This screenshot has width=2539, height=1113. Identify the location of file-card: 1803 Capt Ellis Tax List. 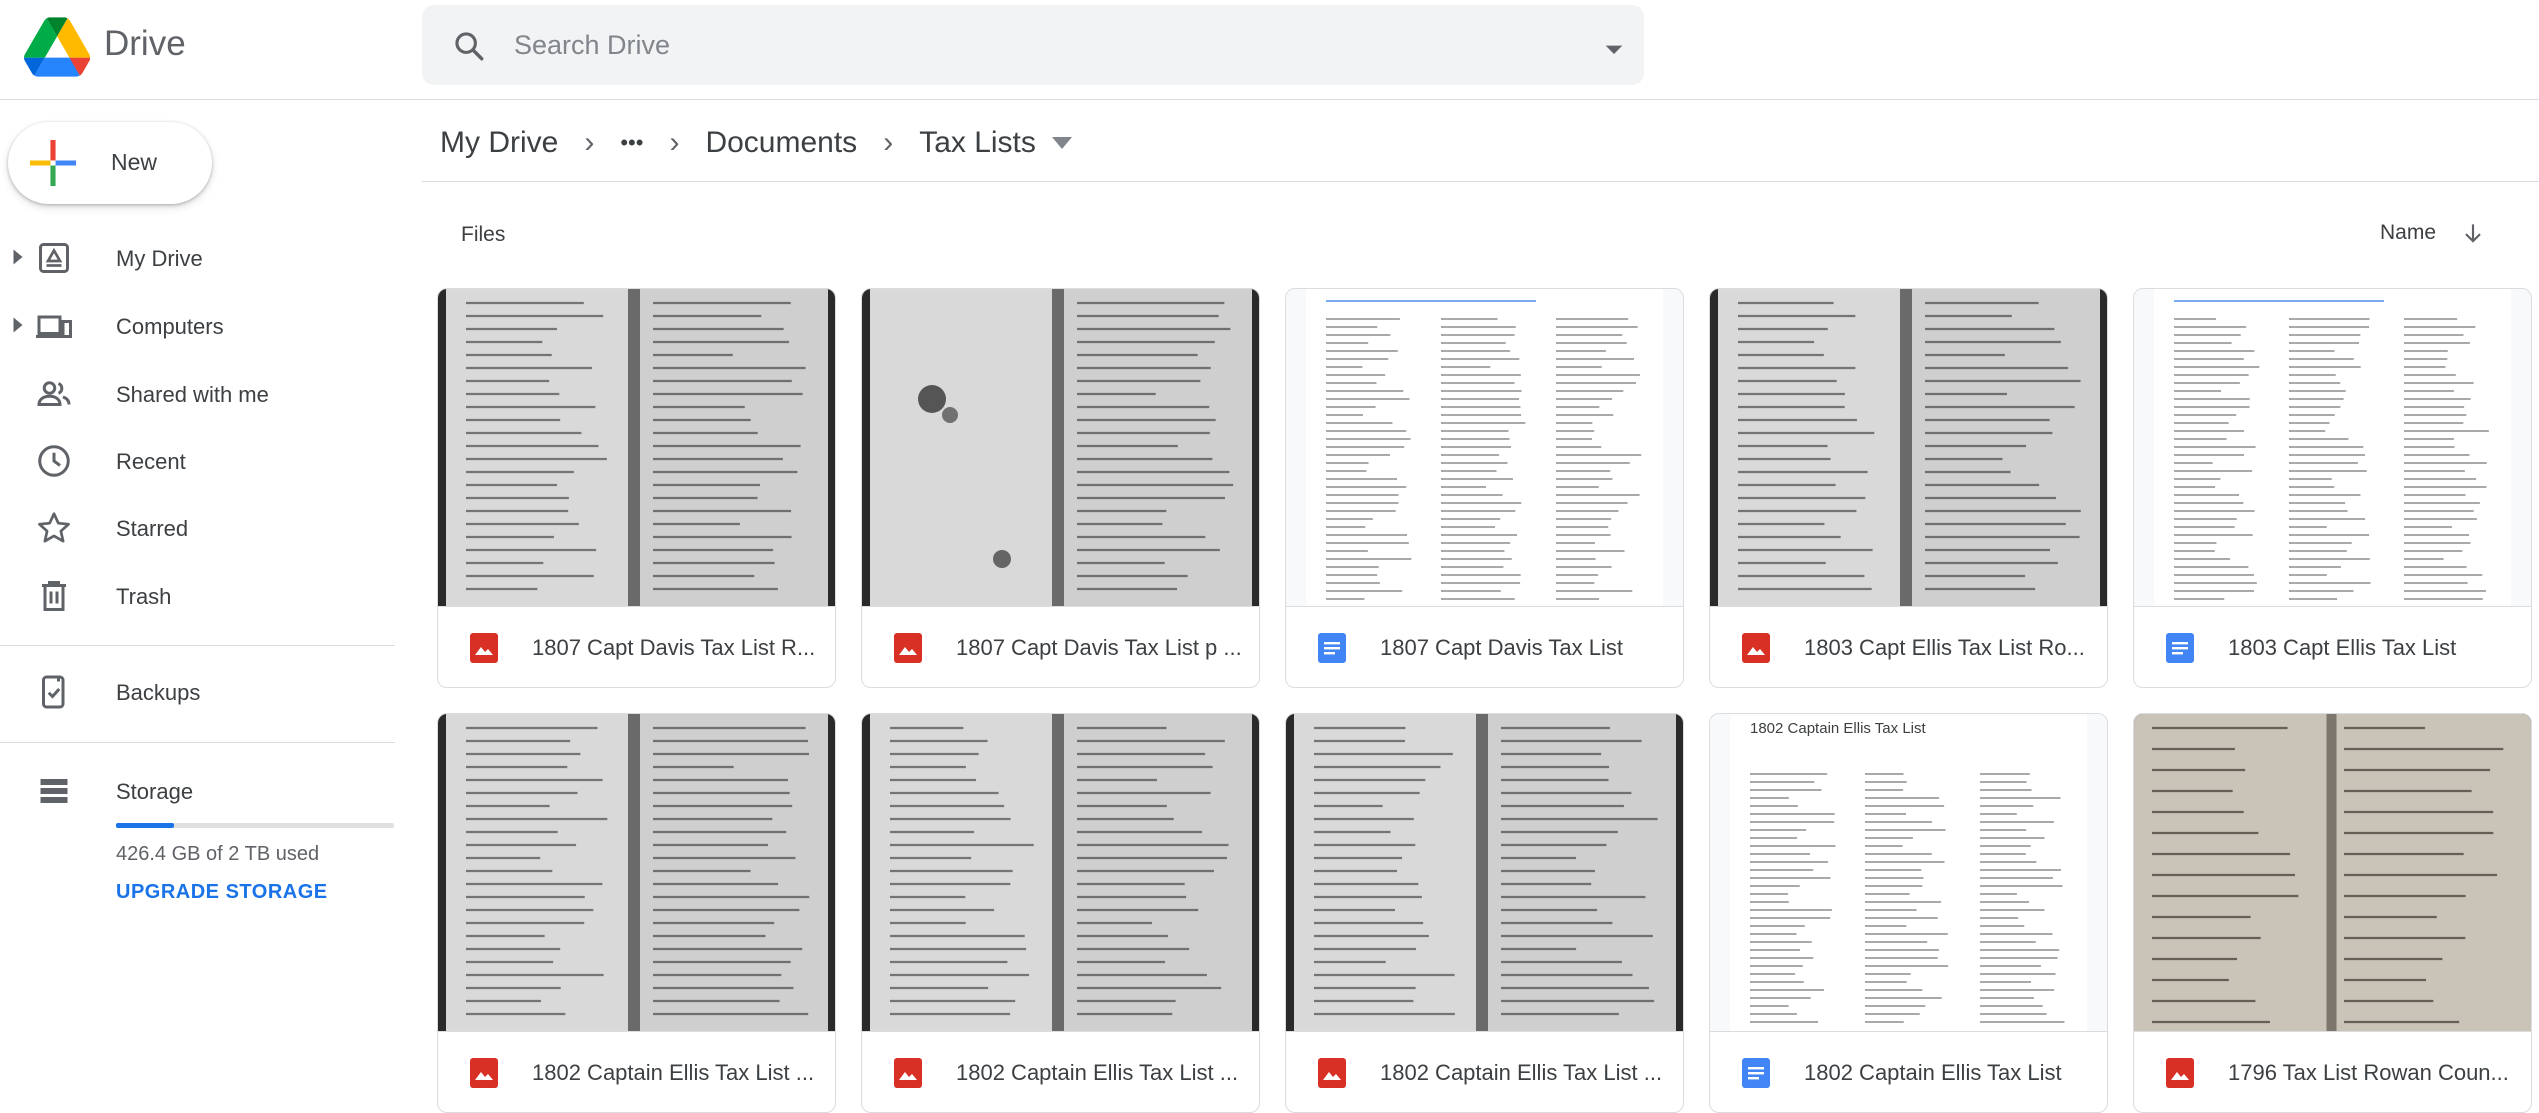
(2332, 488).